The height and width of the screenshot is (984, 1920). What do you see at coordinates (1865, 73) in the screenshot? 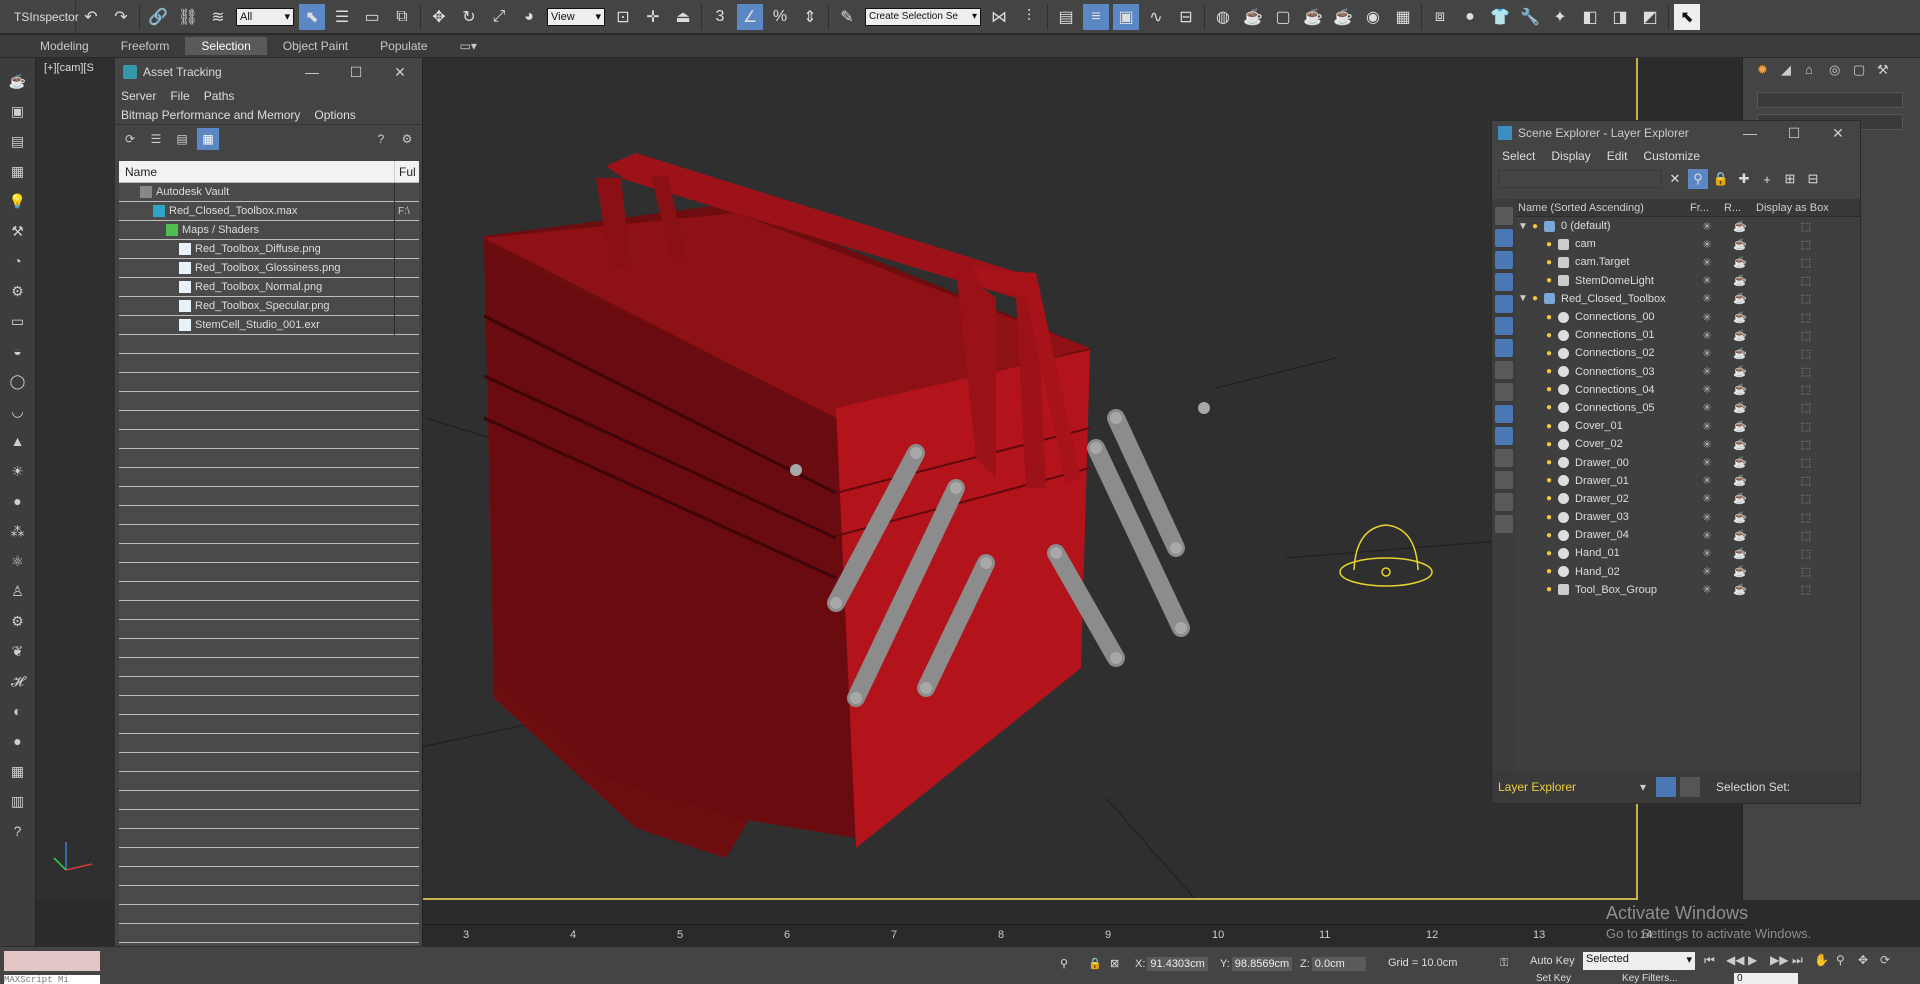
I see `display-icon: ▢` at bounding box center [1865, 73].